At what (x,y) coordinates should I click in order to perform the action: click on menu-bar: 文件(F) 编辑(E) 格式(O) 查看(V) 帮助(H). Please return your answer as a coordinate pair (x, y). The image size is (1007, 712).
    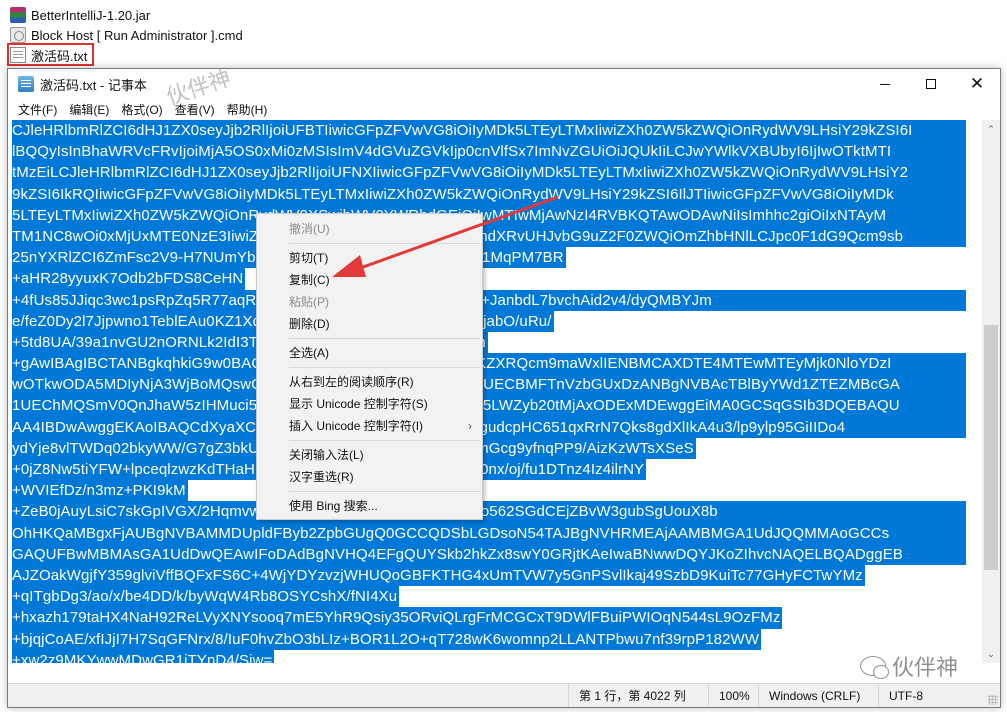
    Looking at the image, I should click on (504, 109).